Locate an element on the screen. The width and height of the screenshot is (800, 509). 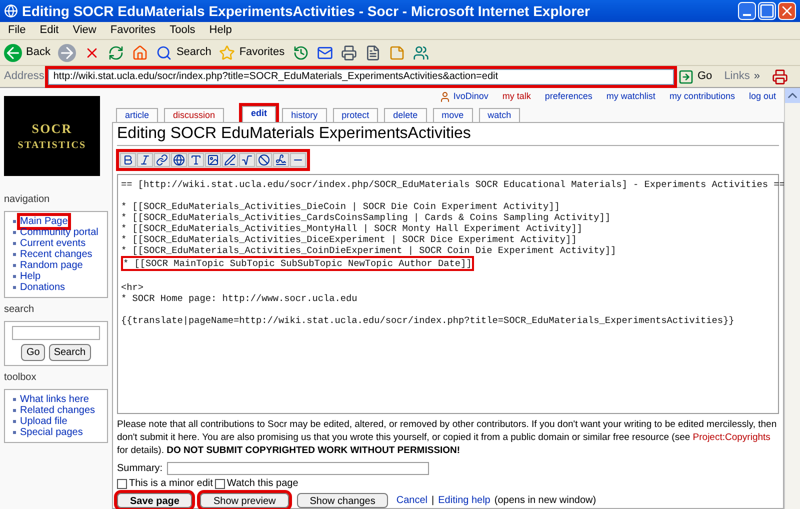
user-link: preferences is located at coordinates (568, 97).